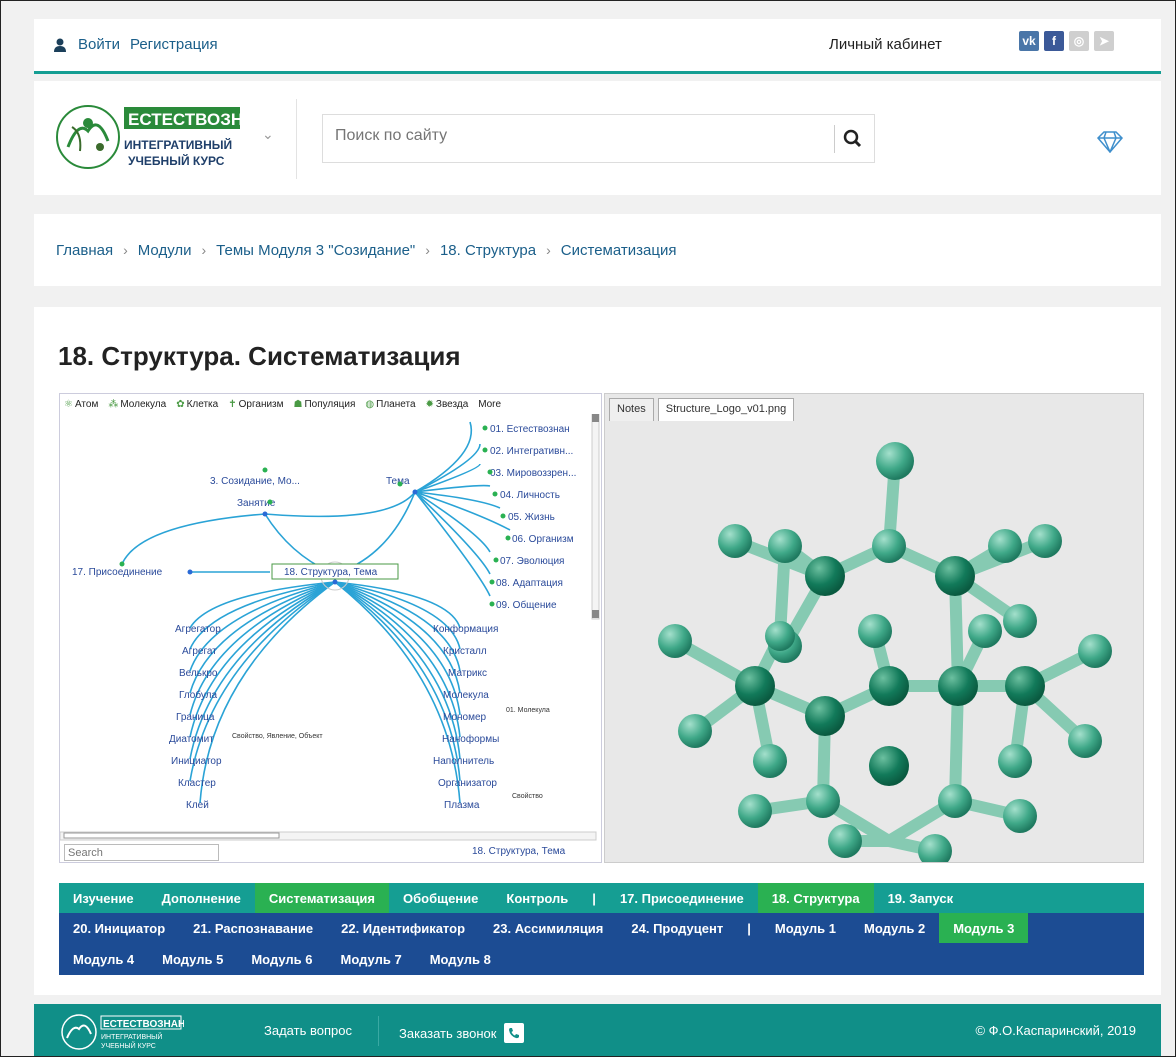 The image size is (1176, 1057). Describe the element at coordinates (281, 959) in the screenshot. I see `nav-module-6: Модуль 6` at that location.